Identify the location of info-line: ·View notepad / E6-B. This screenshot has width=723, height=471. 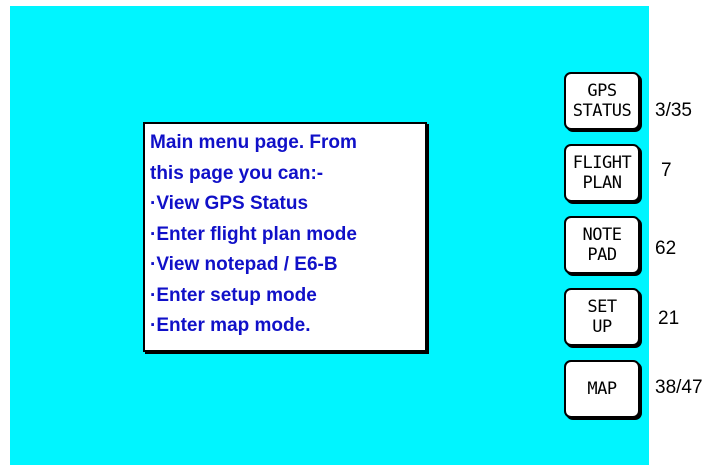
(244, 264).